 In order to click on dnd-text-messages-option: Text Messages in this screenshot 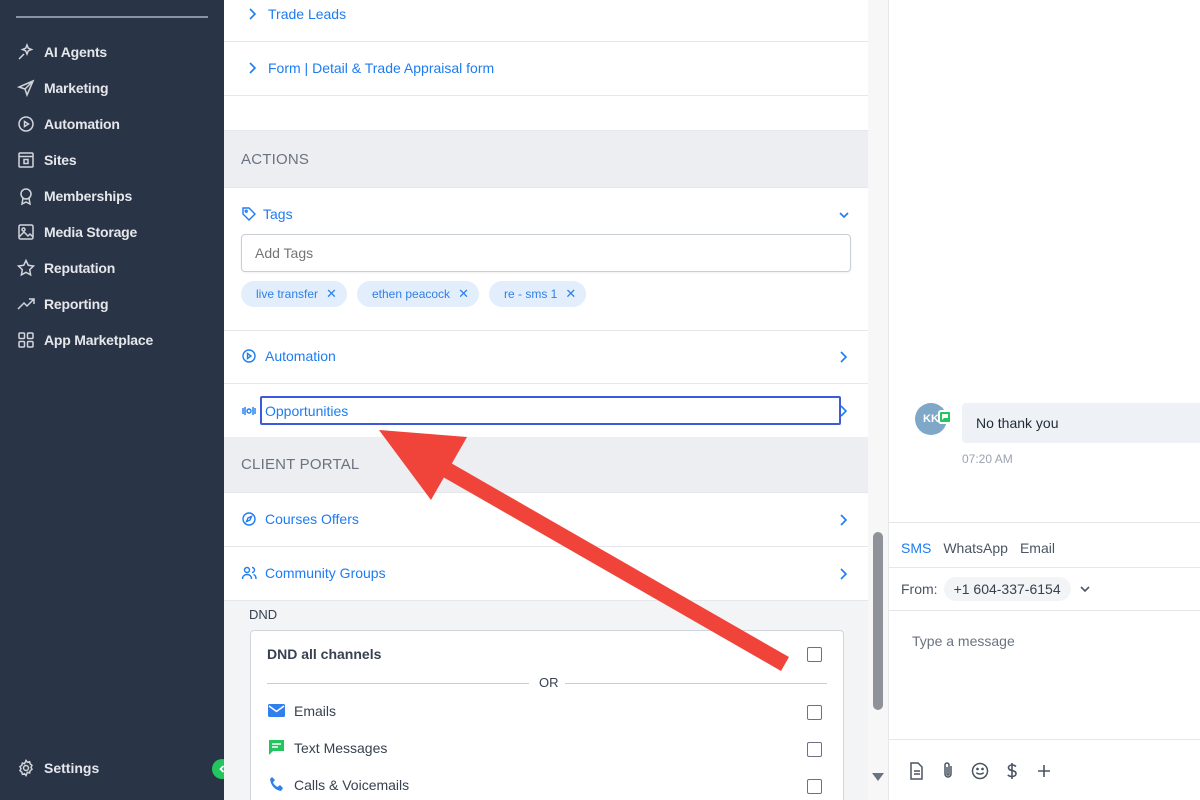, I will do `click(327, 747)`.